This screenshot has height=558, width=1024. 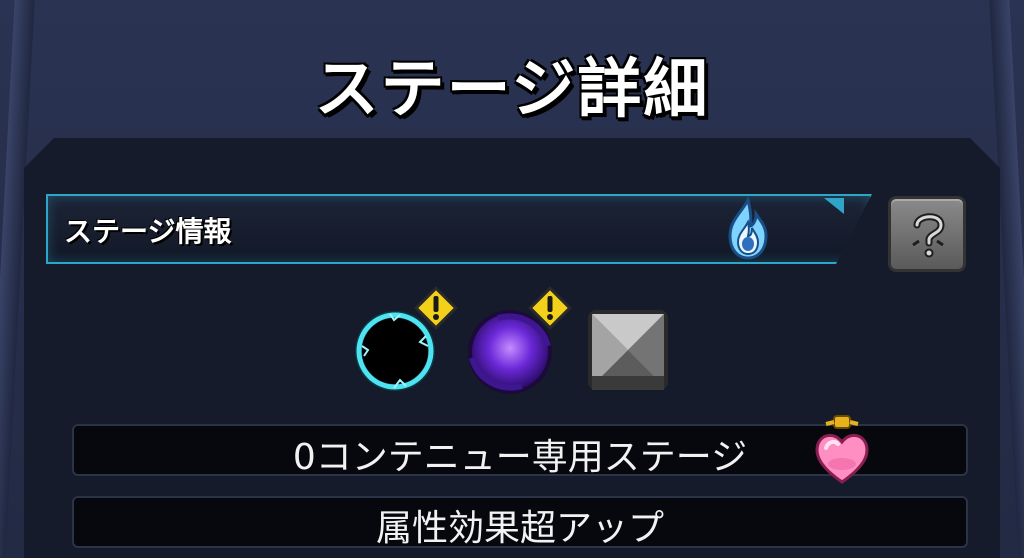 I want to click on metal-block-icon, so click(x=628, y=350).